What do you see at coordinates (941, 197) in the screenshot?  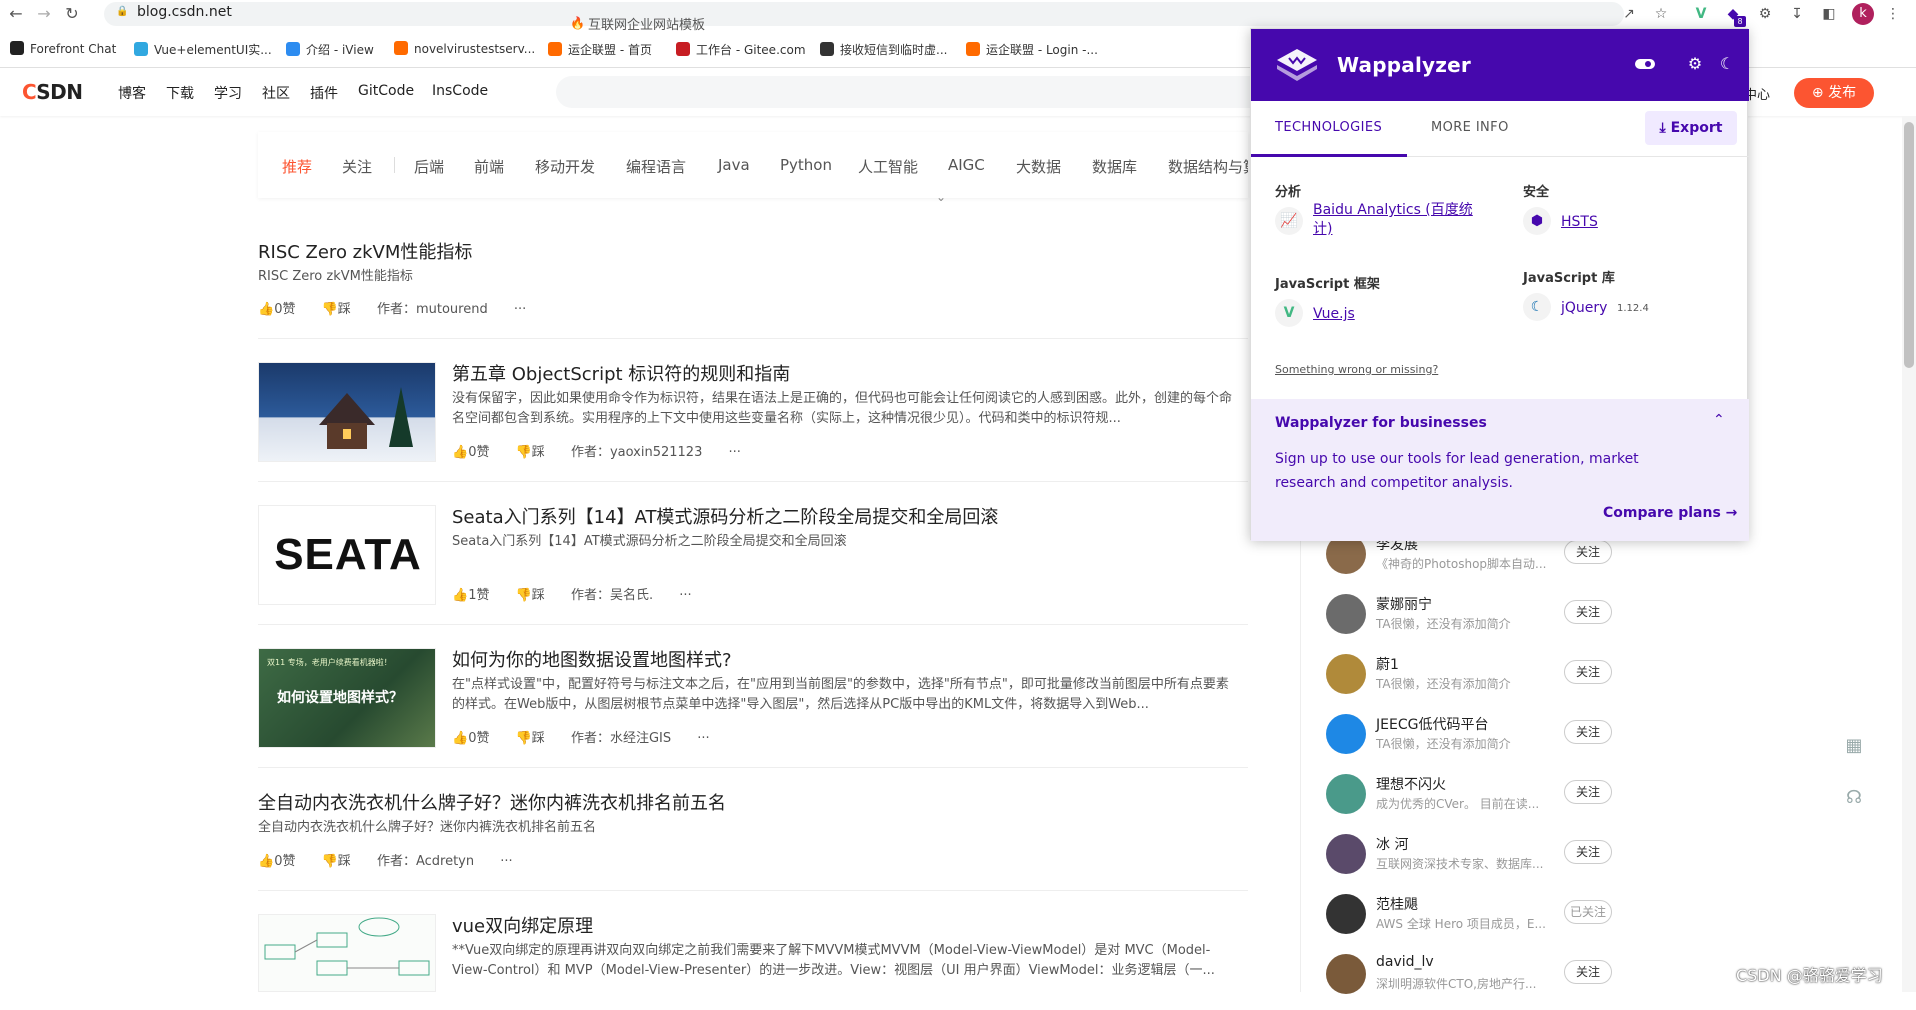 I see `chevron-down-icon: ⌄` at bounding box center [941, 197].